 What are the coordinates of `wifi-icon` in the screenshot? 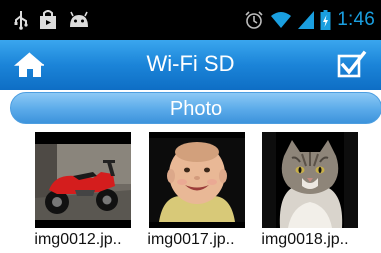 It's located at (281, 20).